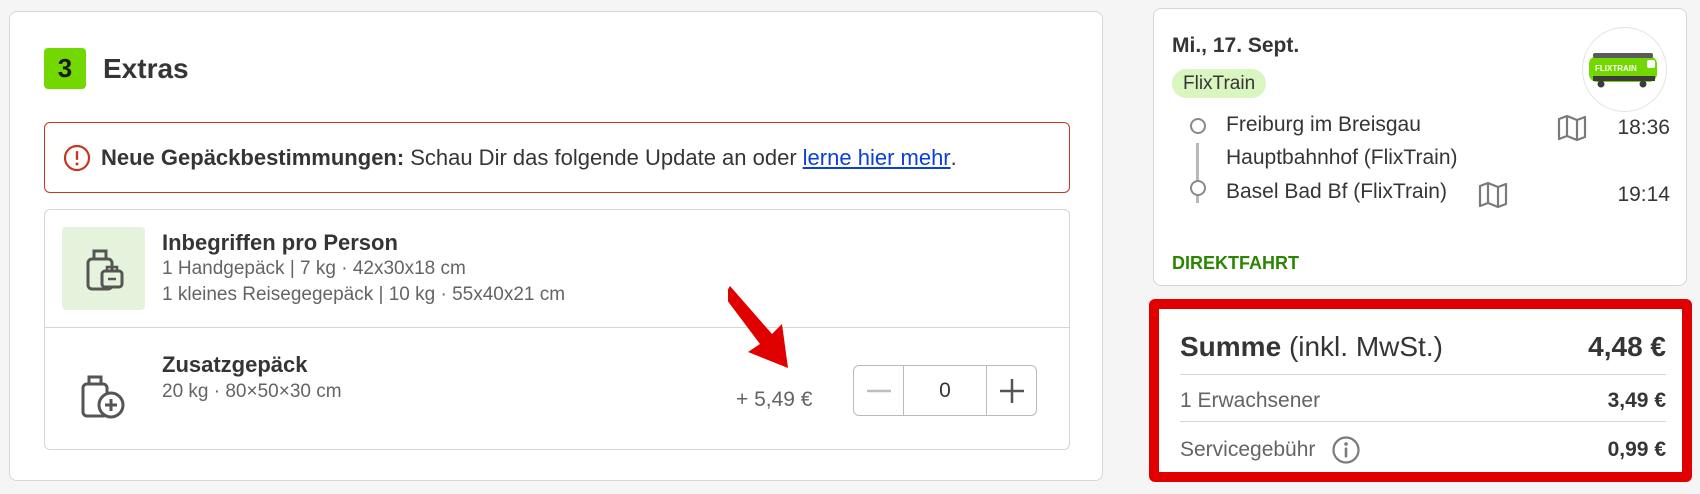  Describe the element at coordinates (1236, 45) in the screenshot. I see `trip-date: Mi., 17. Sept.` at that location.